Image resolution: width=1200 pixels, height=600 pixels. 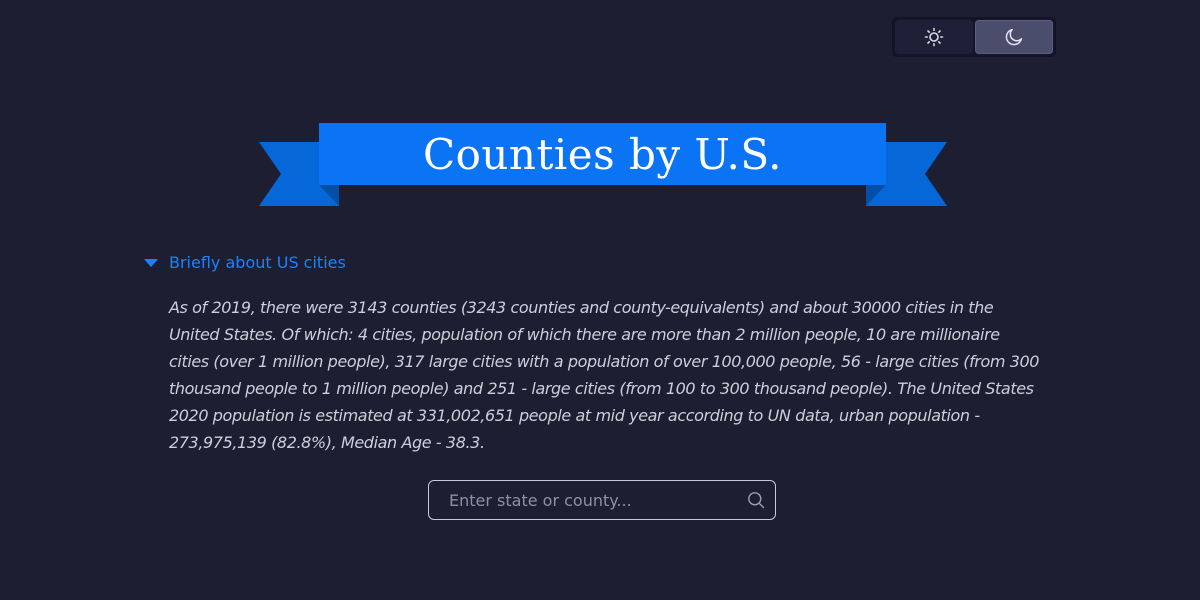 I want to click on search-box, so click(x=602, y=500).